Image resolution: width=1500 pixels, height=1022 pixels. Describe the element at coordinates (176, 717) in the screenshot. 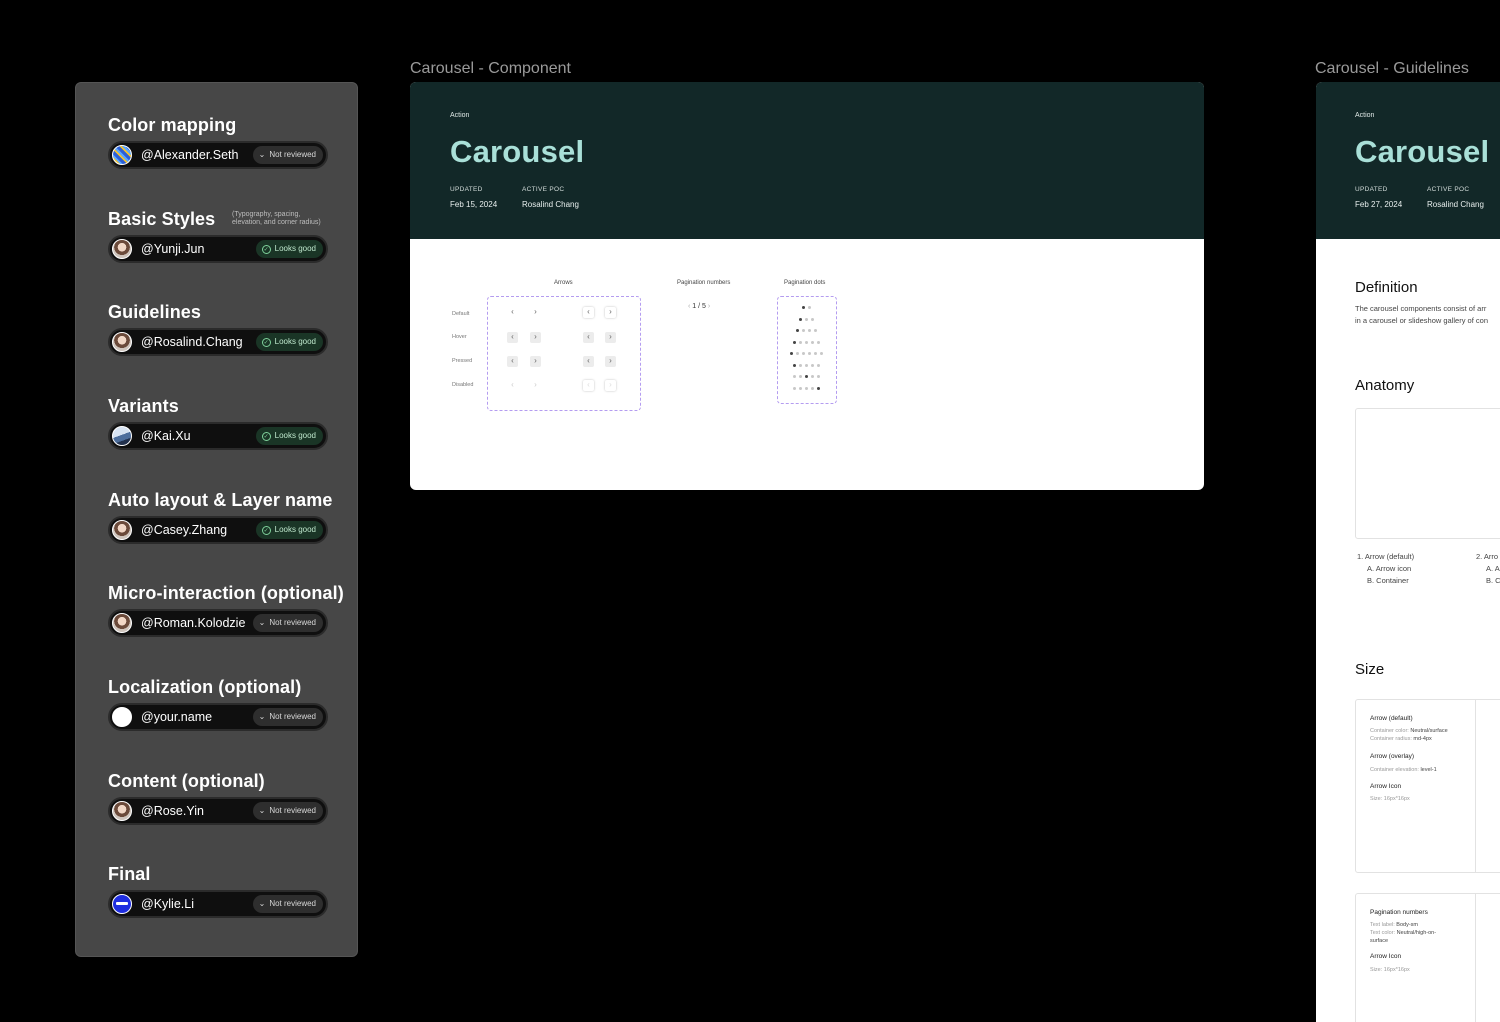

I see `reviewer-name: @your.name` at that location.